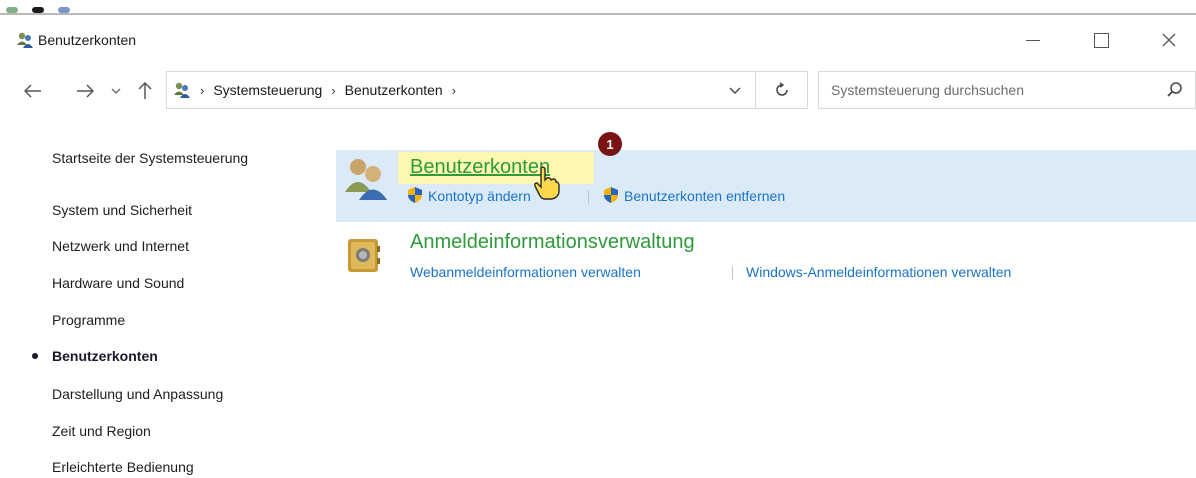 The height and width of the screenshot is (478, 1196). I want to click on window-title: Benutzerkonten, so click(87, 40).